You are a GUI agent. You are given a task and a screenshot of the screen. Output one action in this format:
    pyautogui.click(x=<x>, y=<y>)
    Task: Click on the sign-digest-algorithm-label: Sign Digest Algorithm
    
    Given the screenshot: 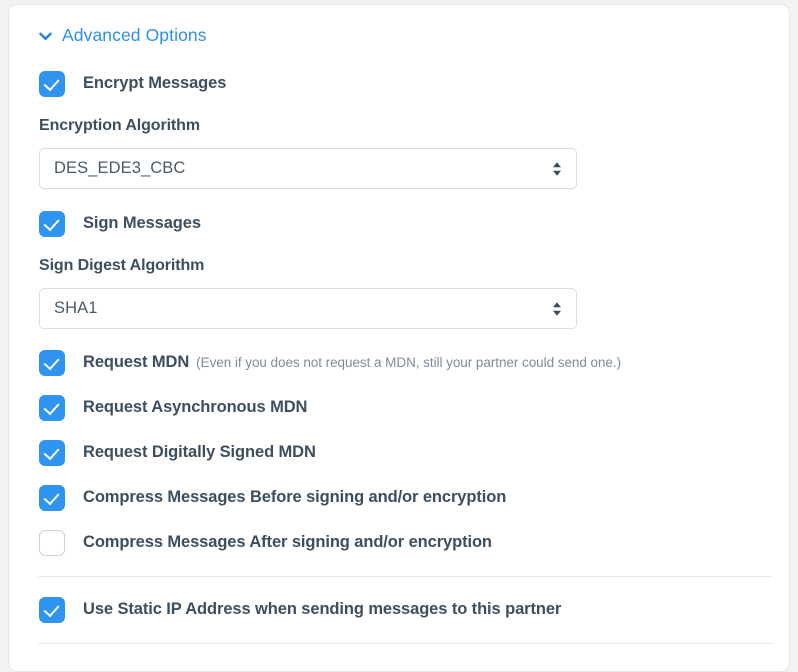 What is the action you would take?
    pyautogui.click(x=122, y=265)
    